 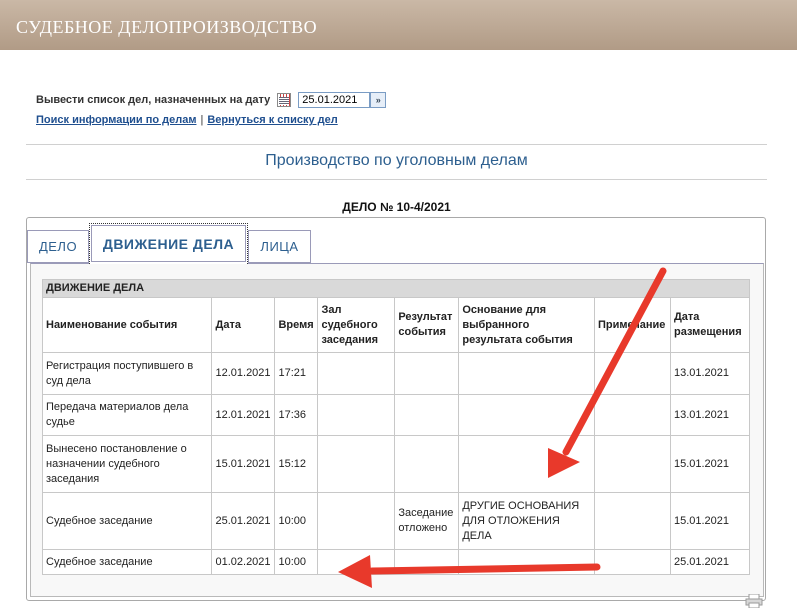 I want to click on back-to-list-link: Вернуться к списку дел, so click(x=272, y=120).